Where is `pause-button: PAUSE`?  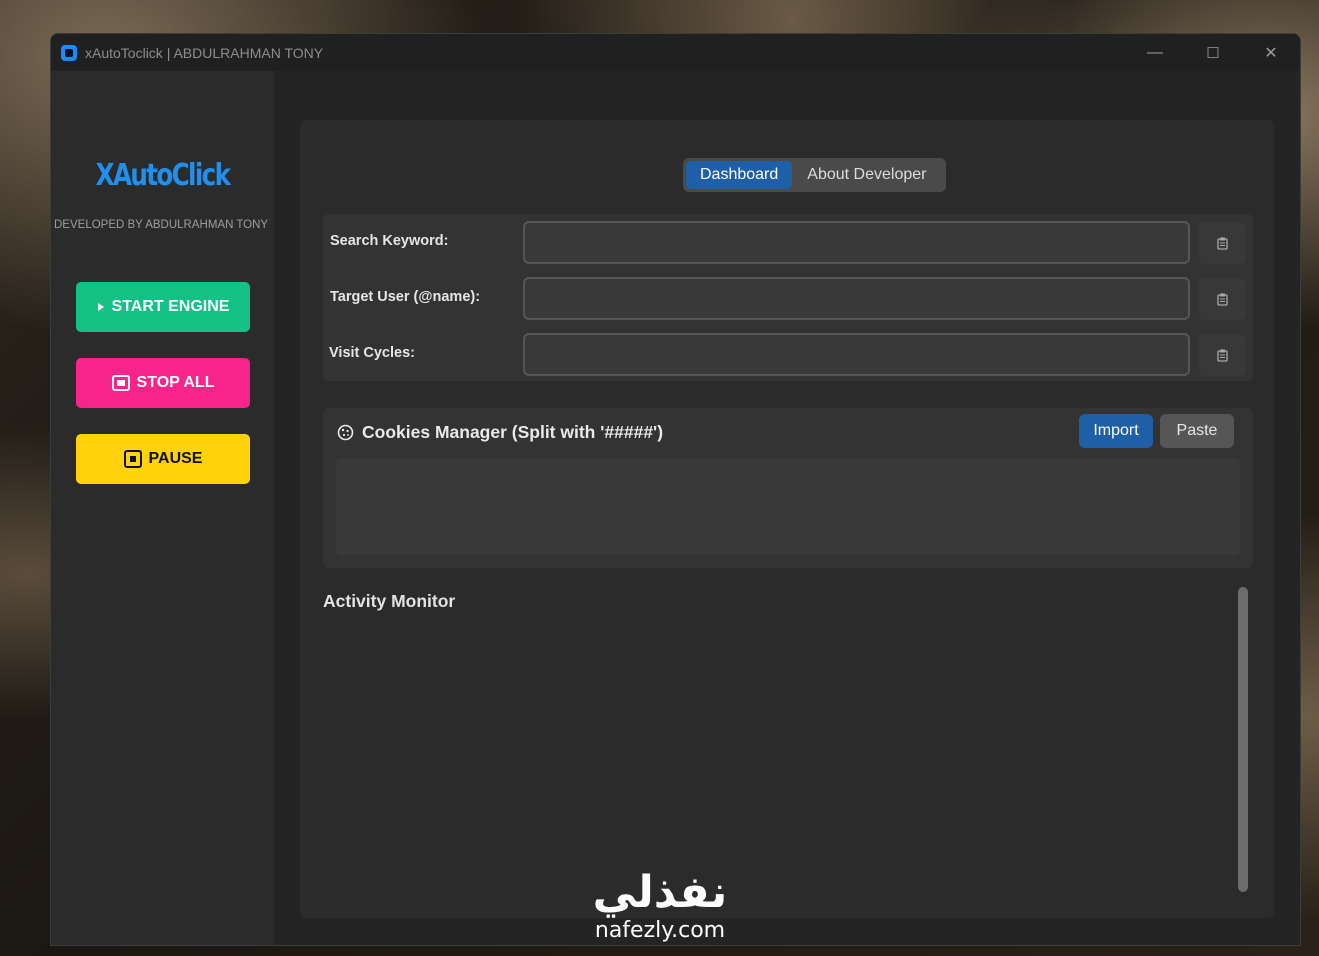 pause-button: PAUSE is located at coordinates (163, 459).